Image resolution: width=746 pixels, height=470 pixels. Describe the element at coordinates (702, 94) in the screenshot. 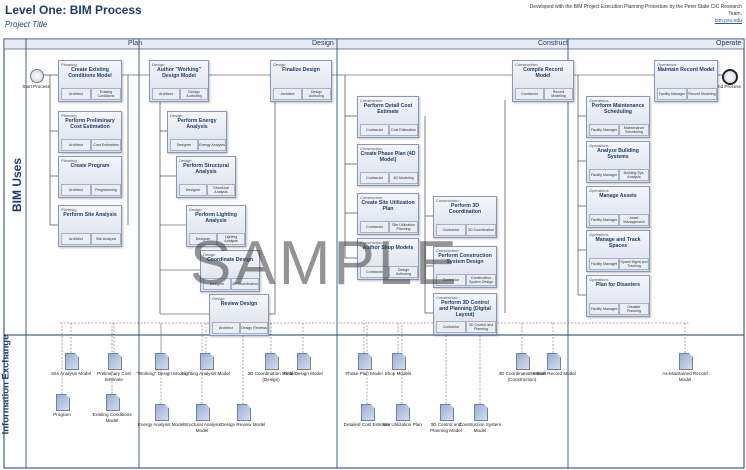

I see `process-bim-use: Record Modeling` at that location.